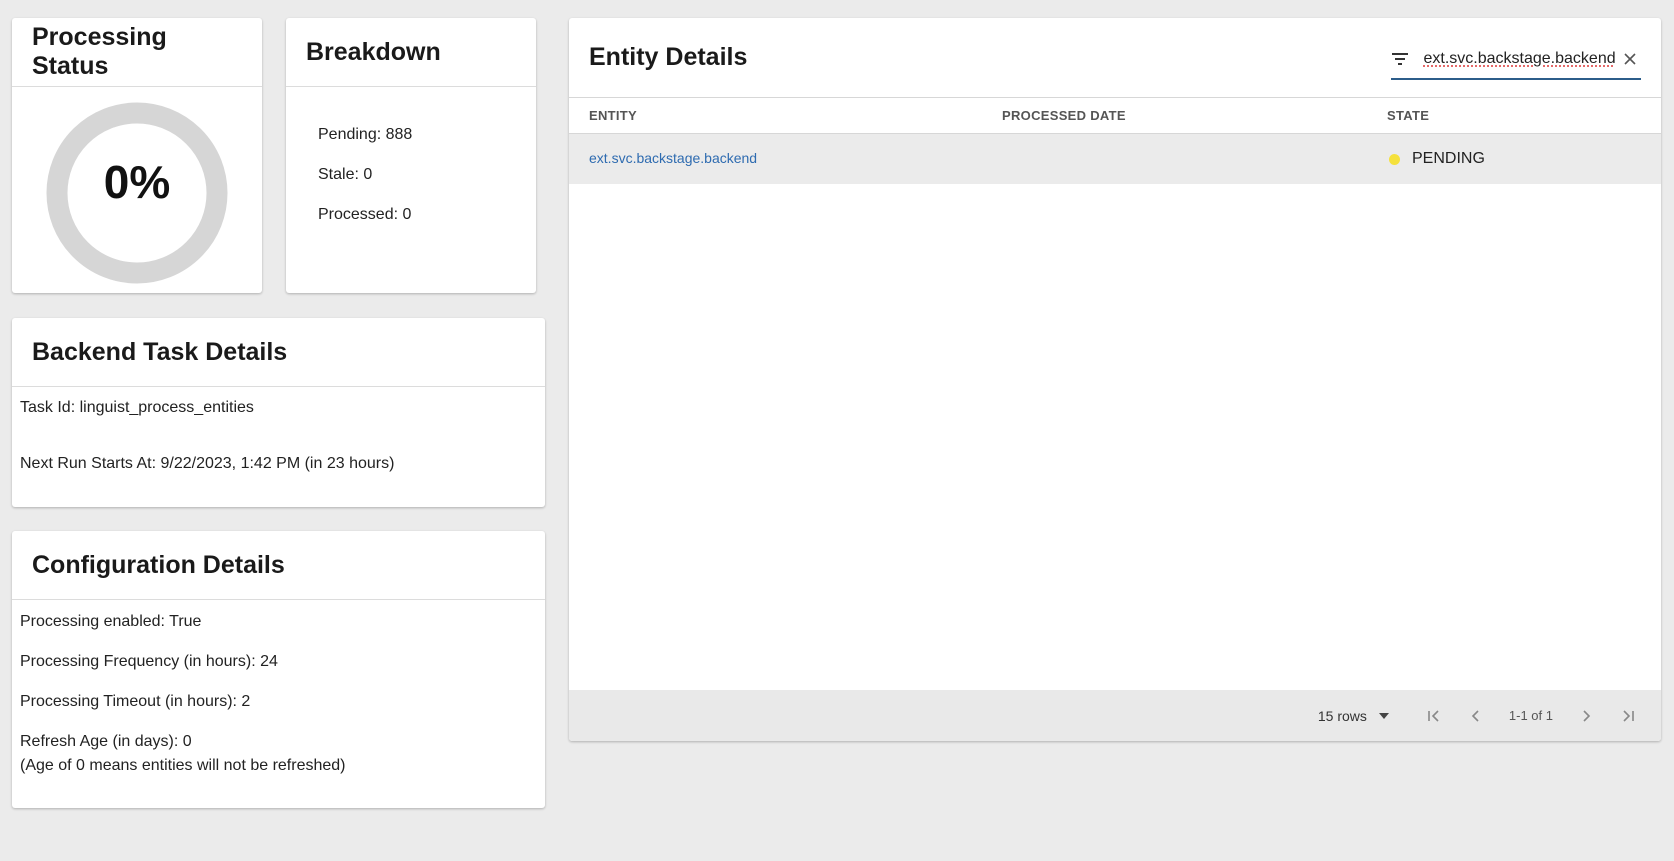 This screenshot has height=861, width=1674. What do you see at coordinates (365, 214) in the screenshot?
I see `breakdown-processed: Processed: 0` at bounding box center [365, 214].